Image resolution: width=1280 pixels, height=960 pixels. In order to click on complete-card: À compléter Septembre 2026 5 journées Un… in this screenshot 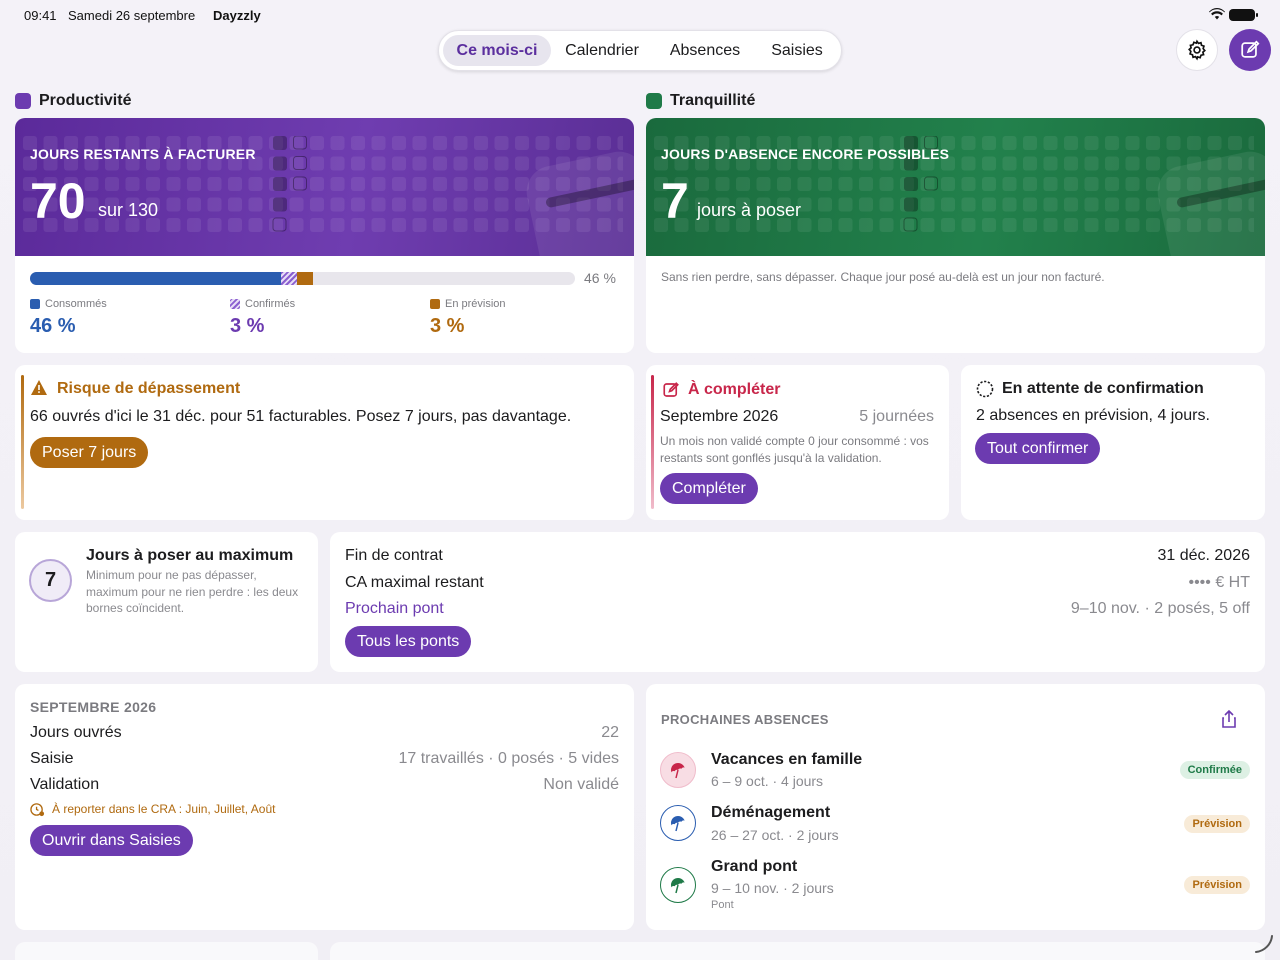, I will do `click(797, 442)`.